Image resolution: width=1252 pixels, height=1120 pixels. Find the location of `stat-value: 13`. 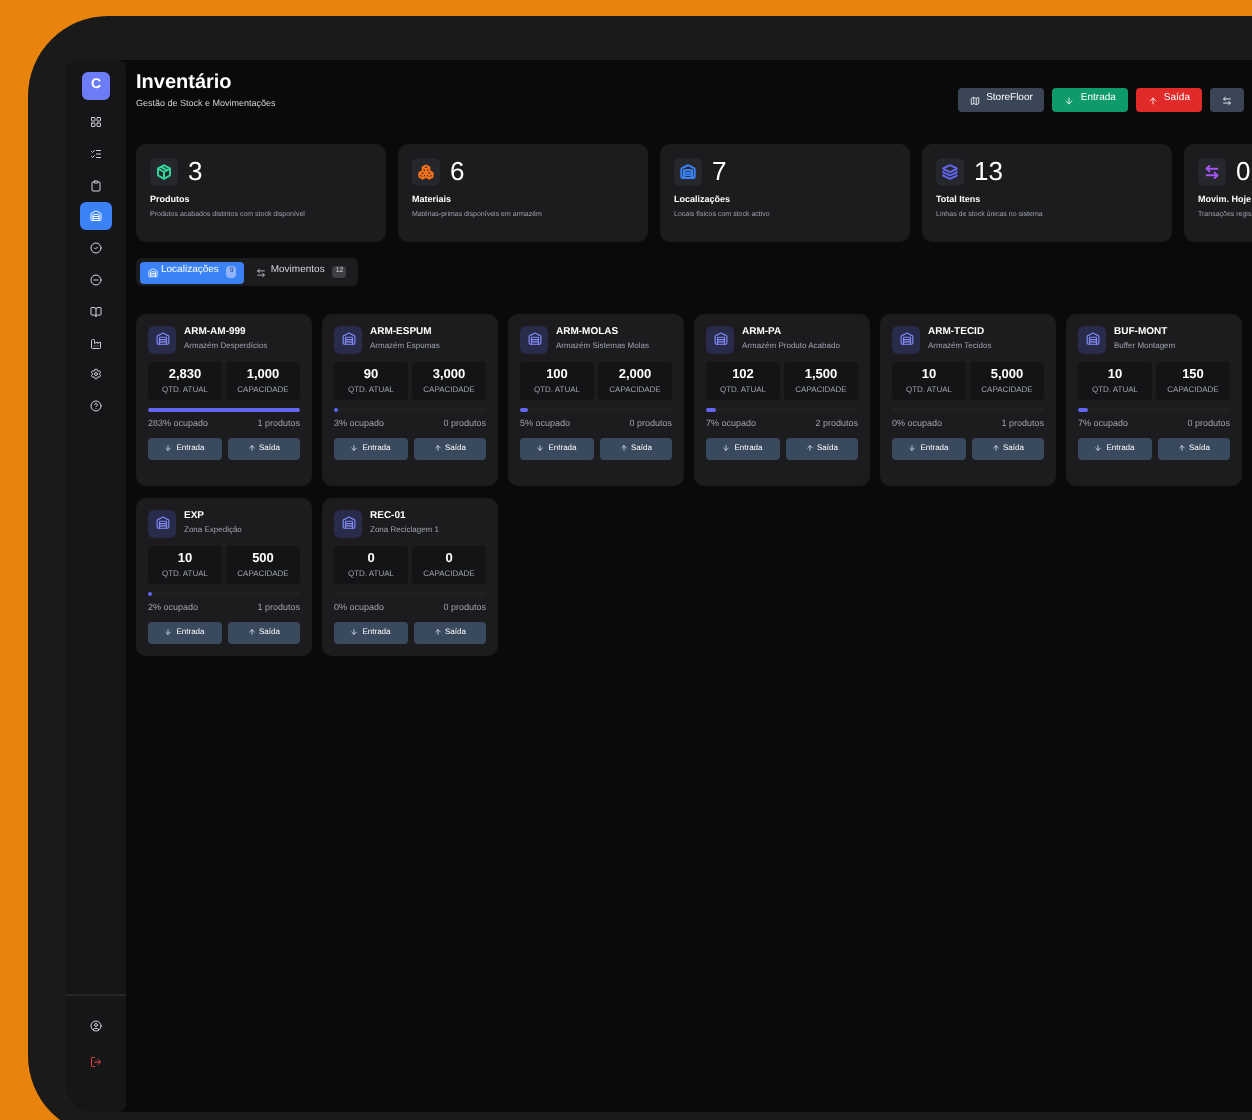

stat-value: 13 is located at coordinates (988, 172).